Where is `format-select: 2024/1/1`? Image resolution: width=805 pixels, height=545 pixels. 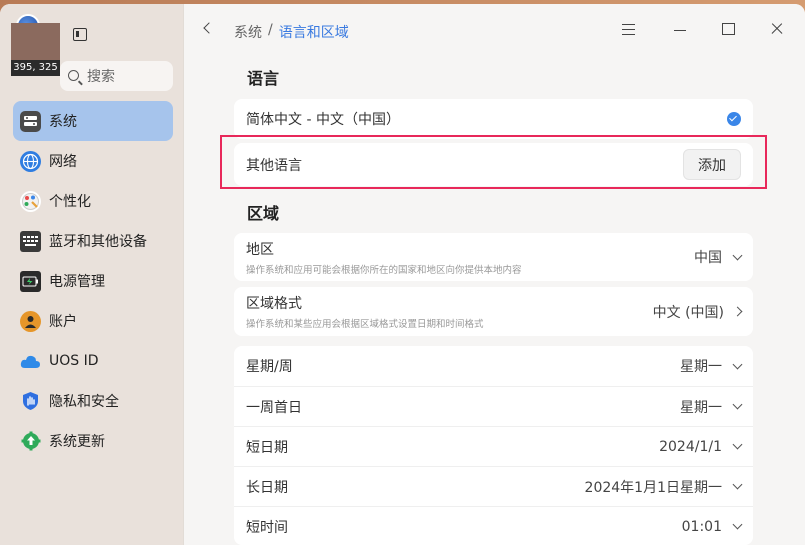 format-select: 2024/1/1 is located at coordinates (701, 446).